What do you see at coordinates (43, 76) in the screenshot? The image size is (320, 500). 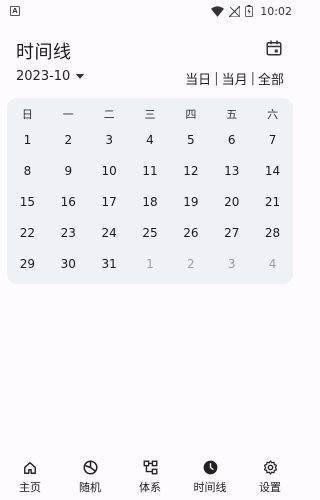 I see `month-label: 2023-10` at bounding box center [43, 76].